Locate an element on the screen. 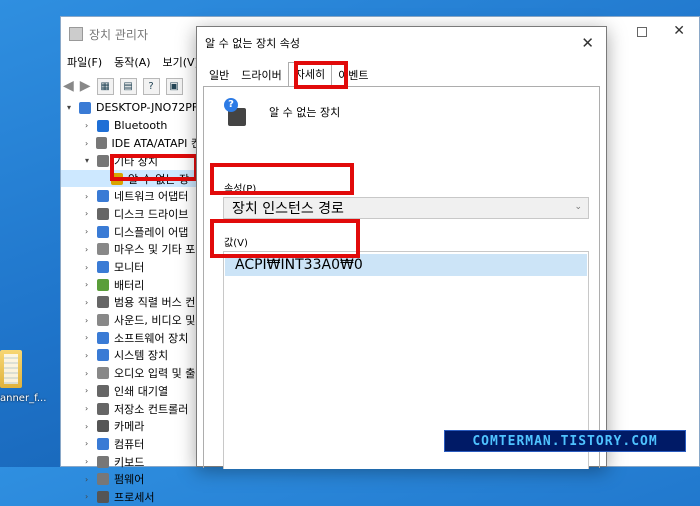 The height and width of the screenshot is (506, 700). tree-item: › 네트워크 어댑터 is located at coordinates (131, 196).